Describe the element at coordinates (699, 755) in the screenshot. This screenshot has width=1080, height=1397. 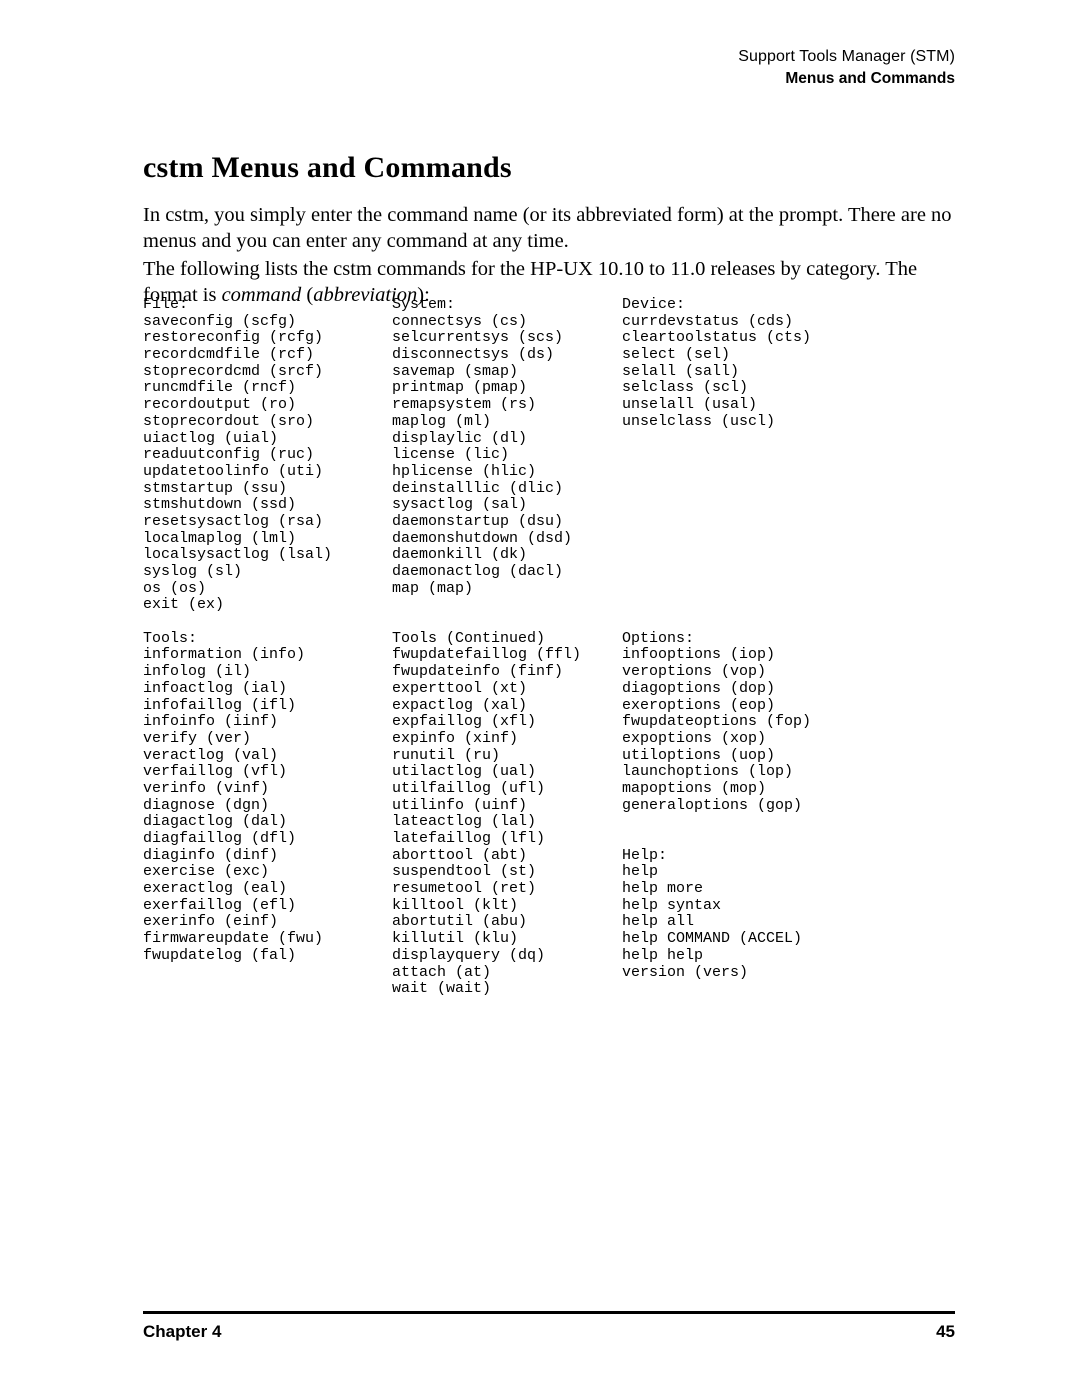
I see `command-entry: utiloptions (uop)` at that location.